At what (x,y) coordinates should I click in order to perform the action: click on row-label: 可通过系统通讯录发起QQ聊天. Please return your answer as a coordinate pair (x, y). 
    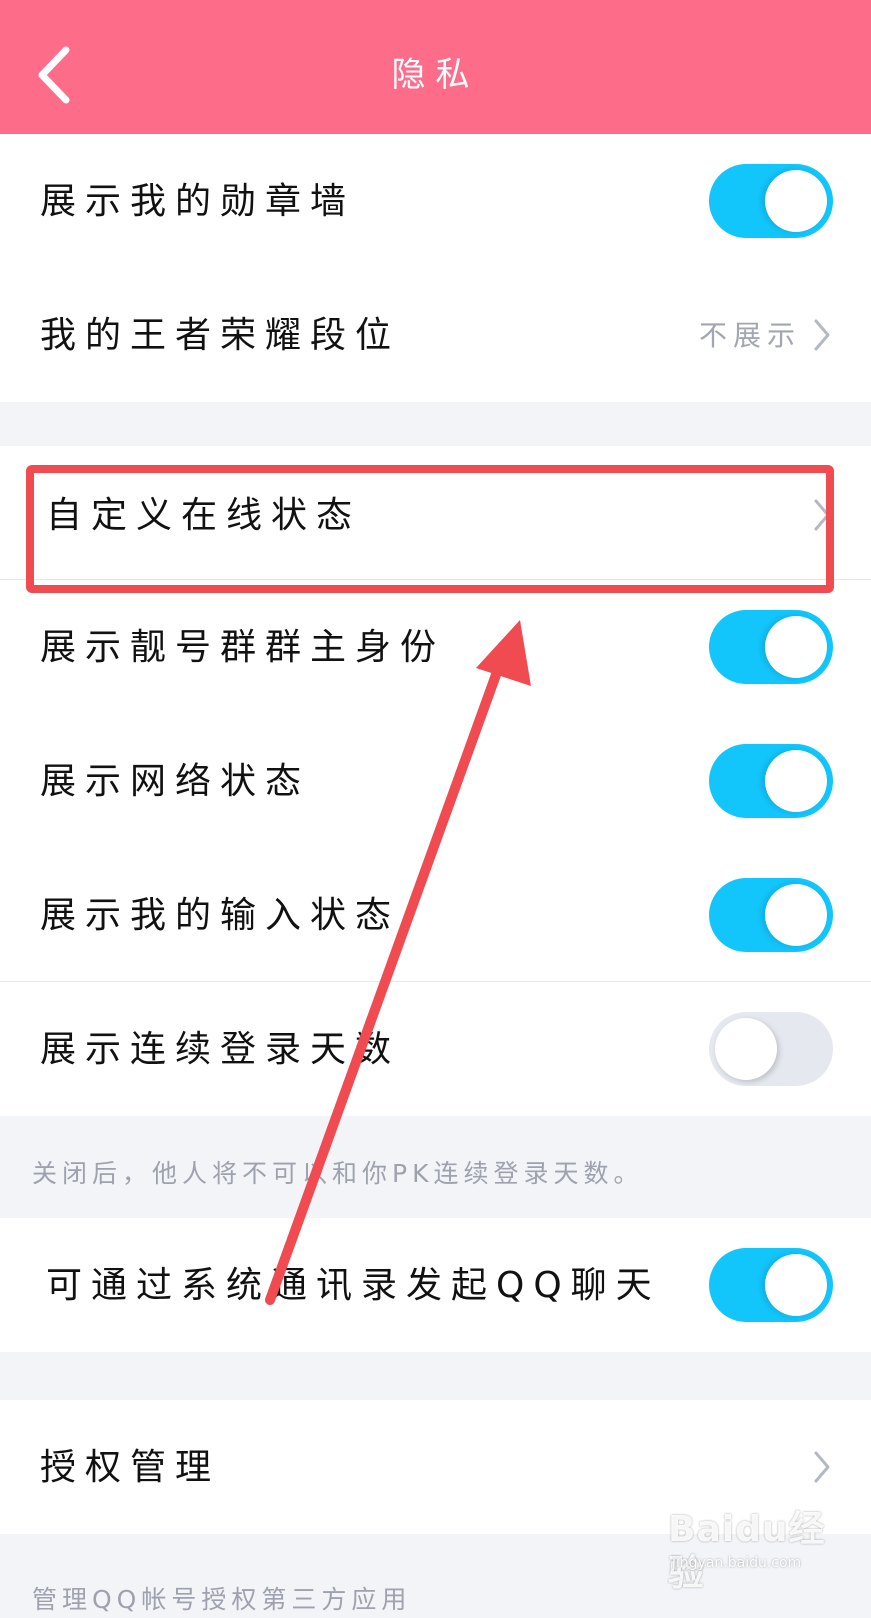
    Looking at the image, I should click on (353, 1285).